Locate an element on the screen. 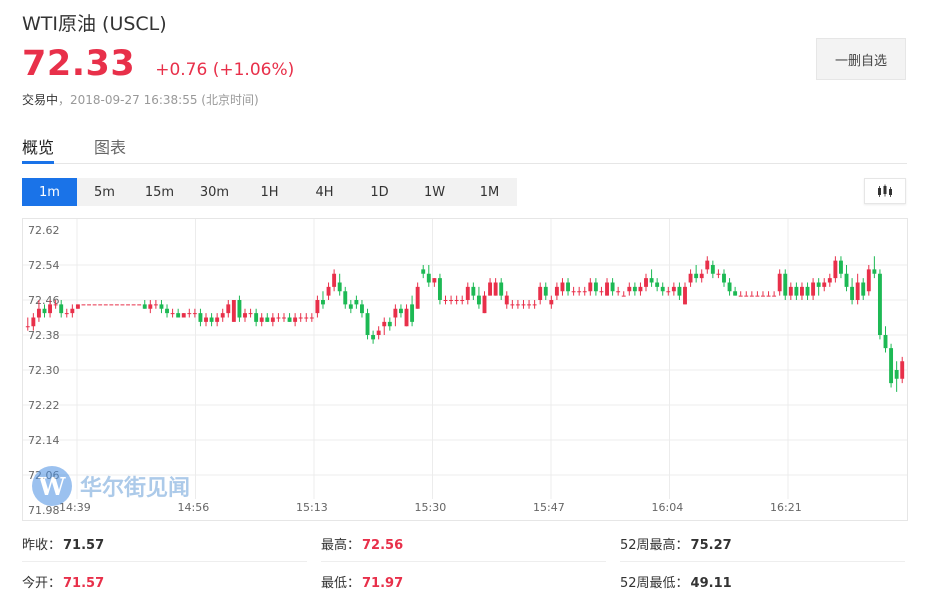 This screenshot has width=936, height=599. tab-chart: 图表 is located at coordinates (110, 149).